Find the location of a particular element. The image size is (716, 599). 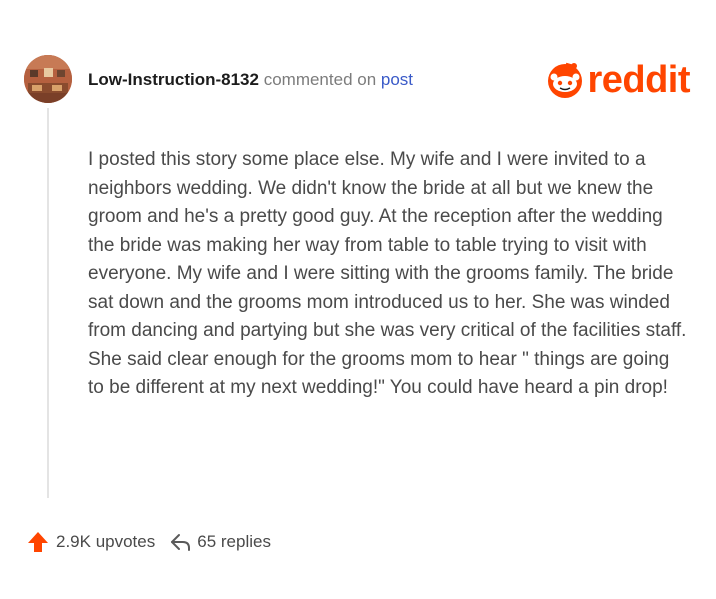

comment-actions: 2.9K upvotes 65 replies is located at coordinates (148, 542).